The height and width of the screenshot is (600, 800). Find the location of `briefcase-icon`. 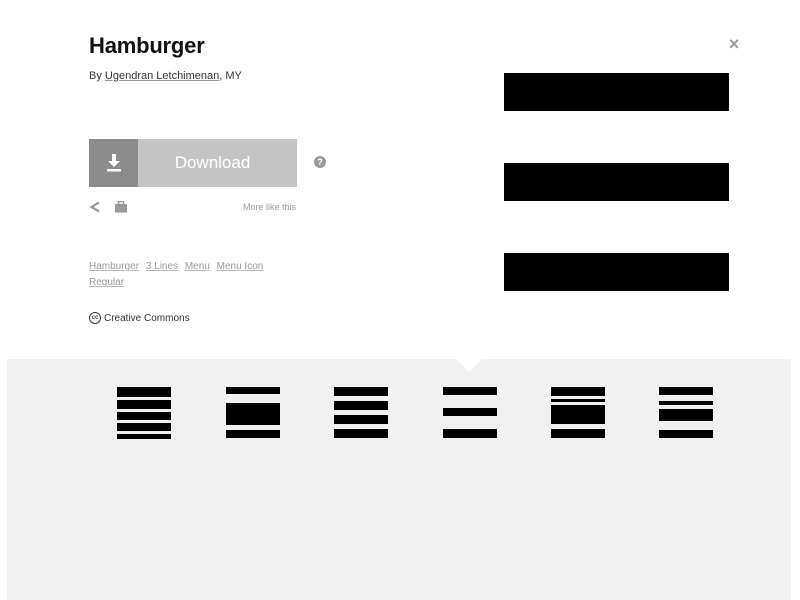

briefcase-icon is located at coordinates (121, 206).